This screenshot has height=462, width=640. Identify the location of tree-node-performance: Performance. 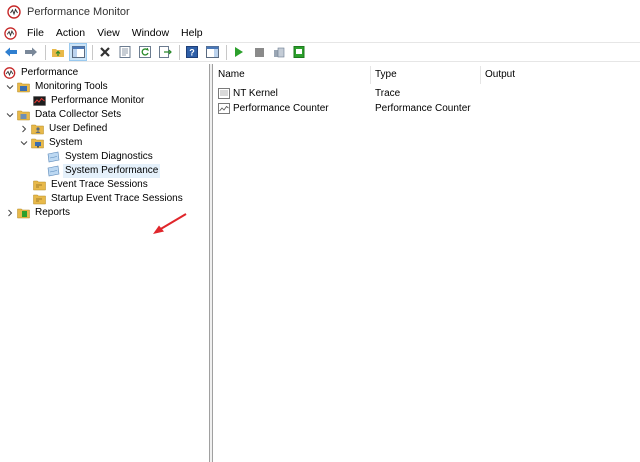
(41, 73).